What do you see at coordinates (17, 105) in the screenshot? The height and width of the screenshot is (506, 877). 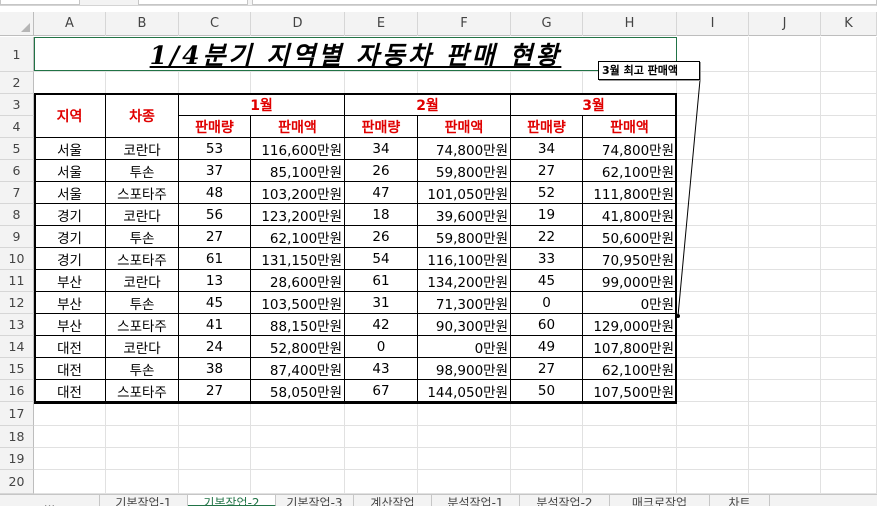 I see `row-header-3: 3` at bounding box center [17, 105].